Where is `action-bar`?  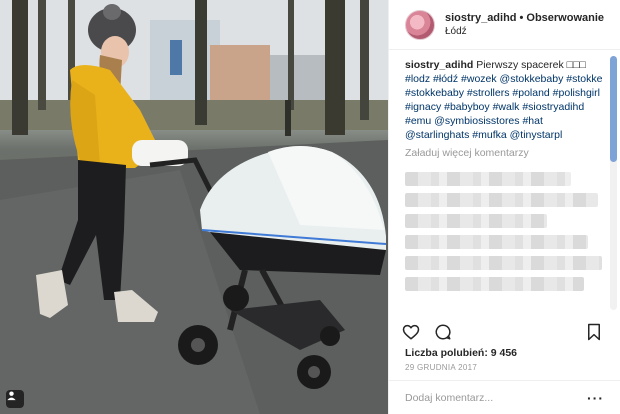
action-bar is located at coordinates (502, 332).